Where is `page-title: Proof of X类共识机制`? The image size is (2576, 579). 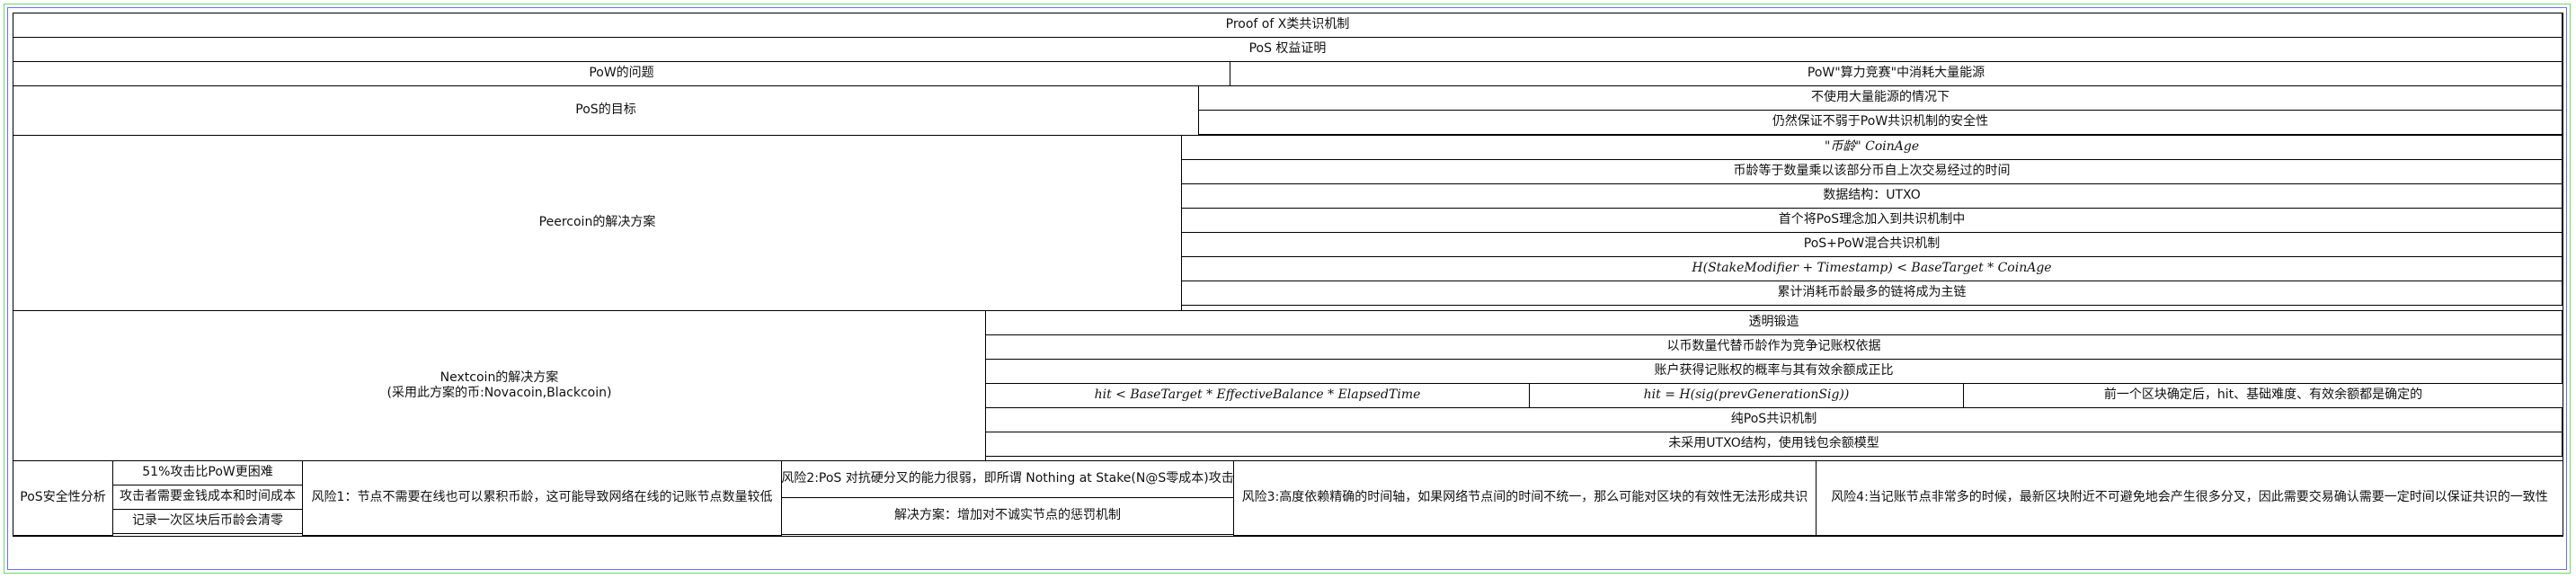 page-title: Proof of X类共识机制 is located at coordinates (1288, 25).